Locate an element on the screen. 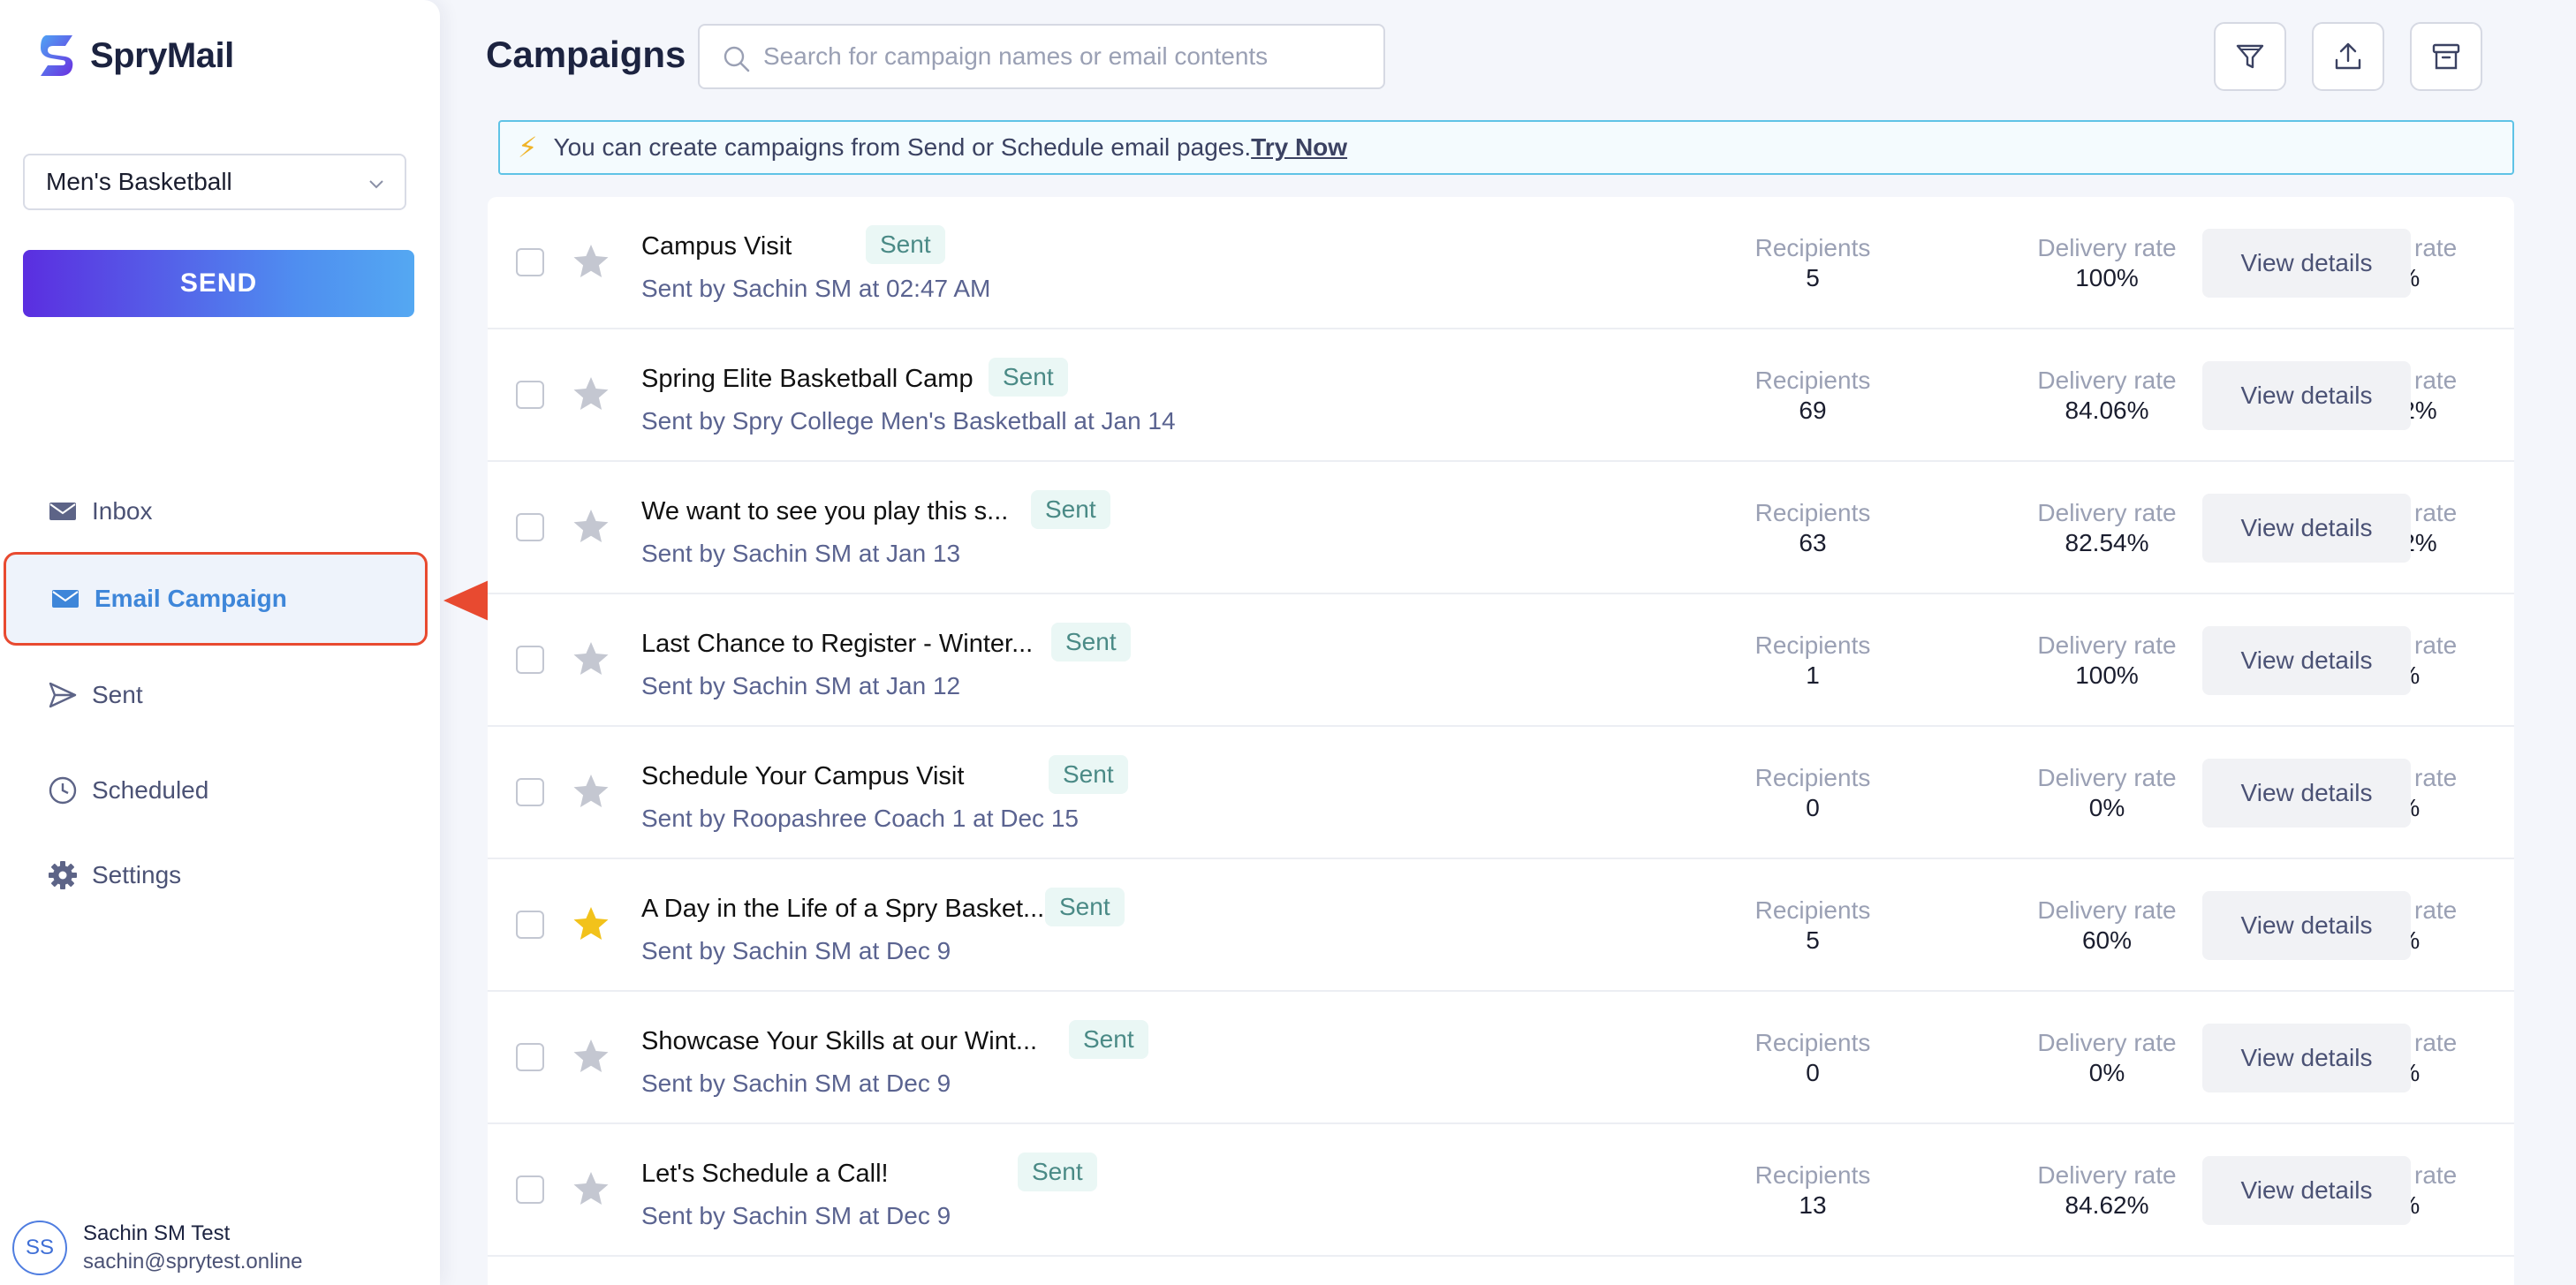  avatar: SS is located at coordinates (40, 1248).